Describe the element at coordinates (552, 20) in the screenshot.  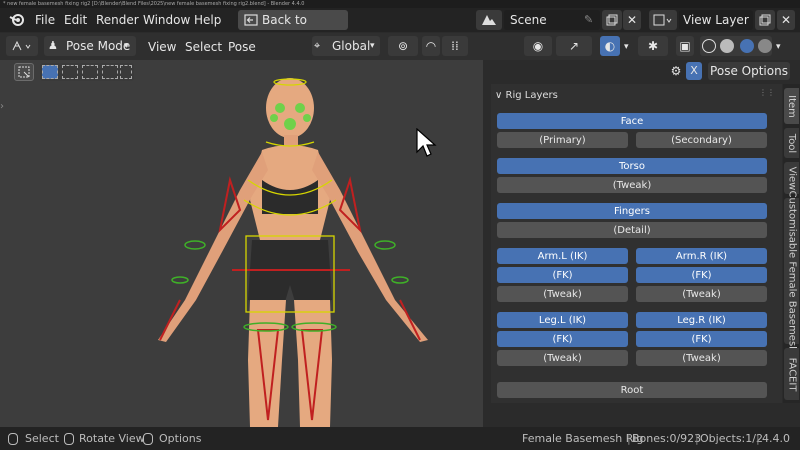
I see `scene-name-field: Scene ✎` at that location.